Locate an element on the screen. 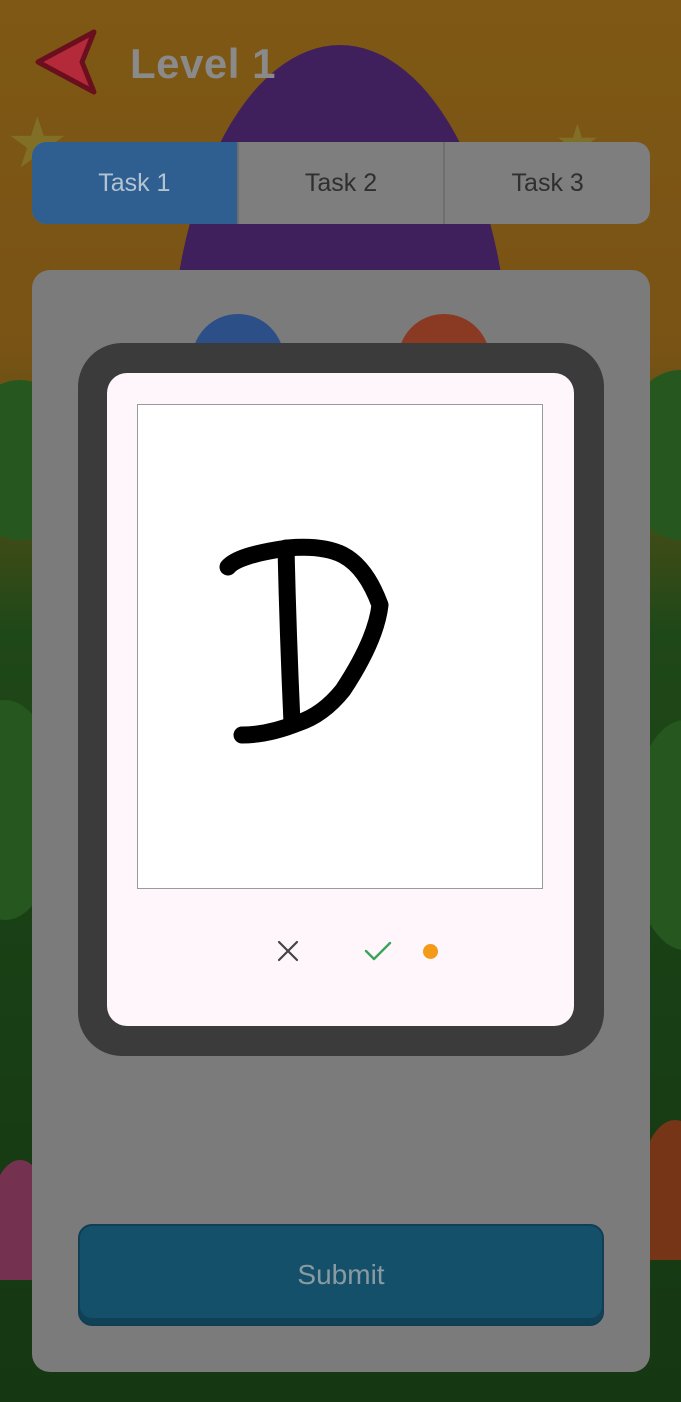 This screenshot has height=1402, width=681. clear-drawing-button is located at coordinates (288, 951).